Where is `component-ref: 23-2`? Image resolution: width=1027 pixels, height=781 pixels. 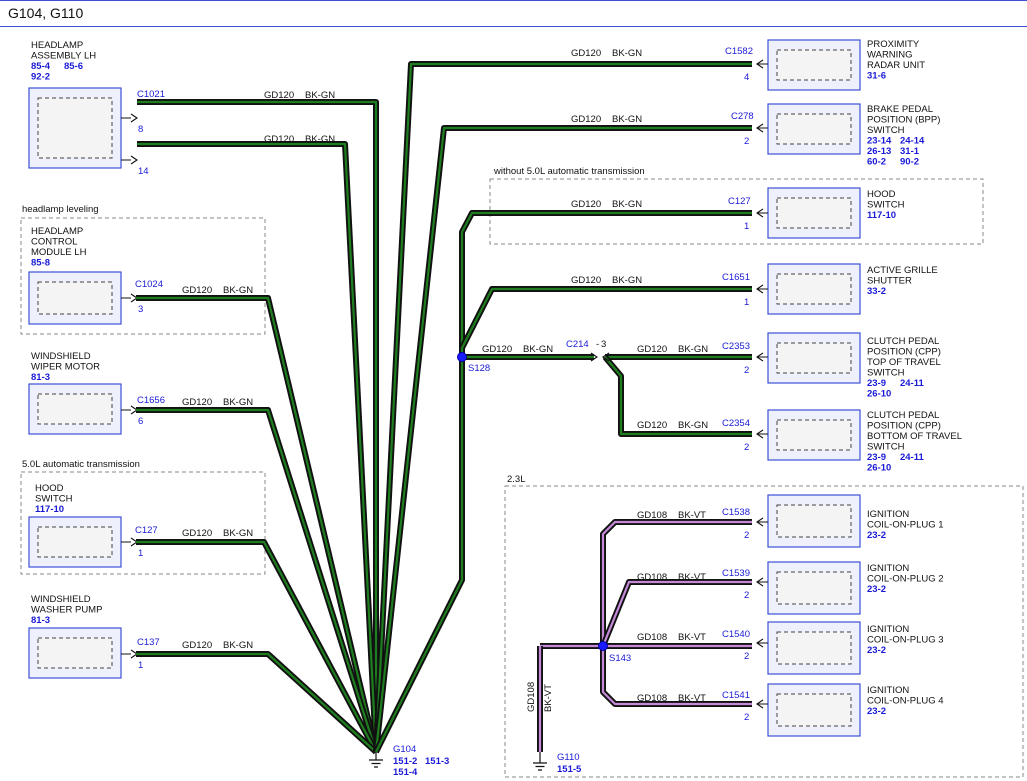
component-ref: 23-2 is located at coordinates (876, 535).